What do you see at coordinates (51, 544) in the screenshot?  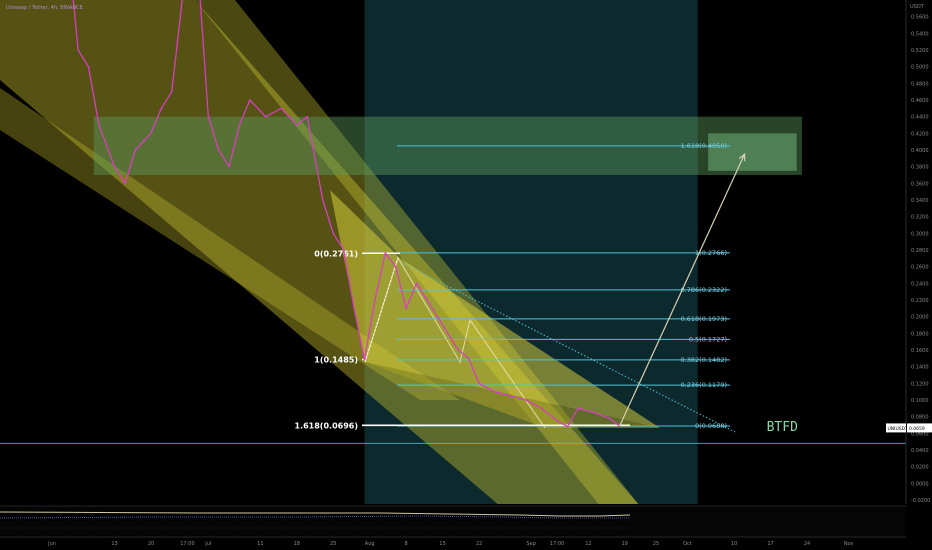 I see `time-axis-label: Jun` at bounding box center [51, 544].